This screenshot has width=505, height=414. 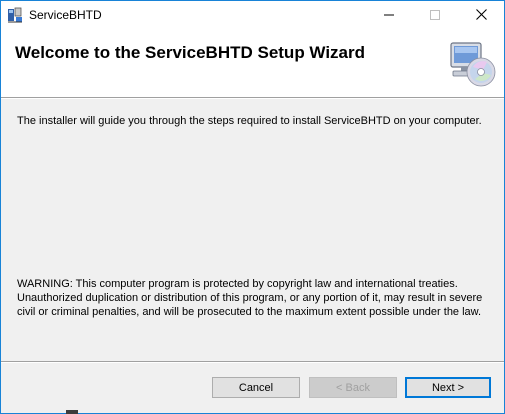 What do you see at coordinates (15, 15) in the screenshot?
I see `installer-app-icon` at bounding box center [15, 15].